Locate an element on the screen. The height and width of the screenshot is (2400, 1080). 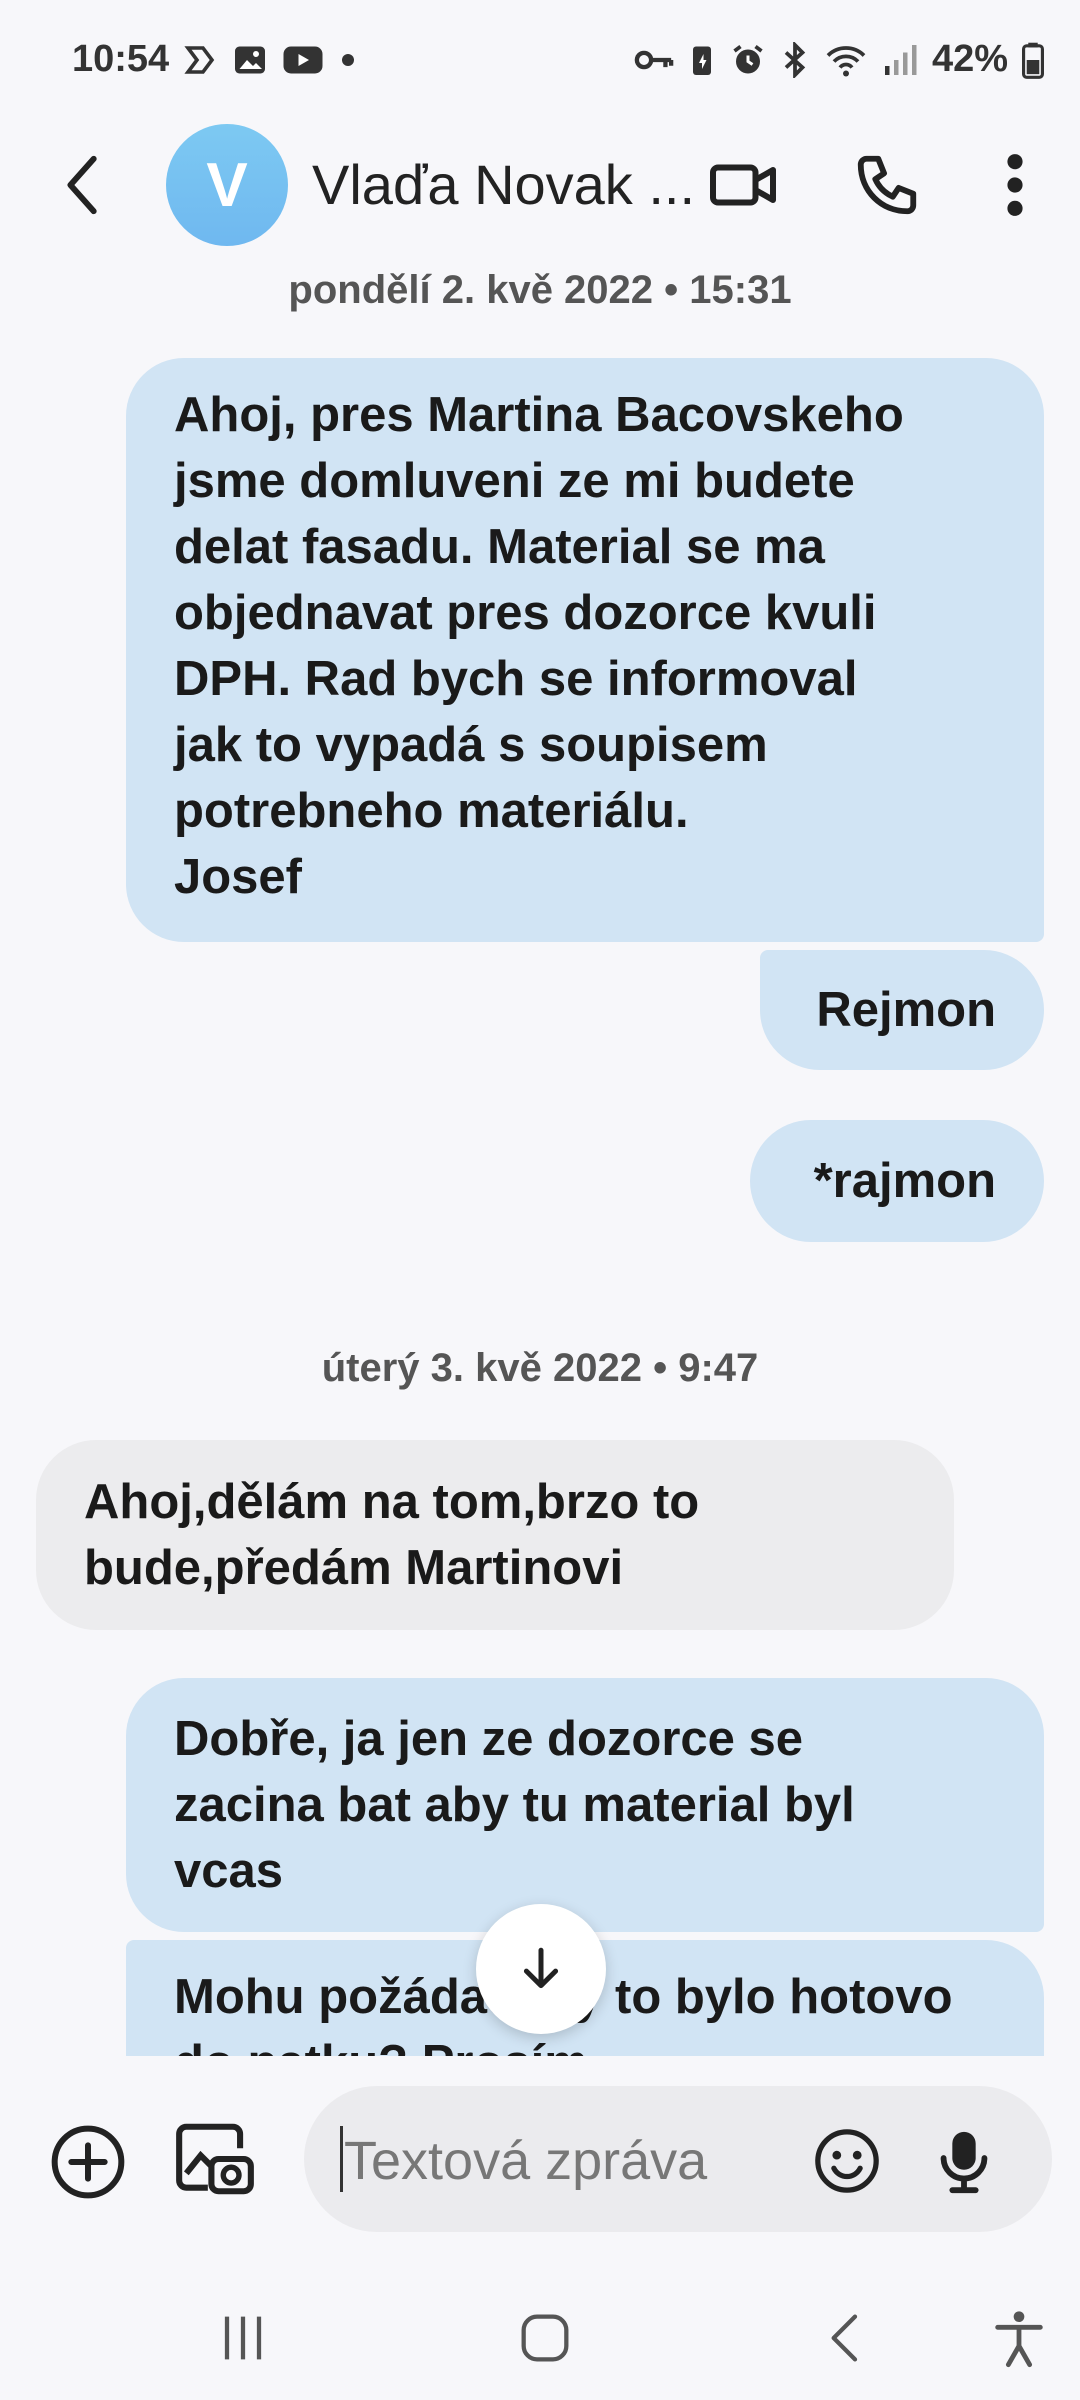
nav-back-icon is located at coordinates (847, 2338).